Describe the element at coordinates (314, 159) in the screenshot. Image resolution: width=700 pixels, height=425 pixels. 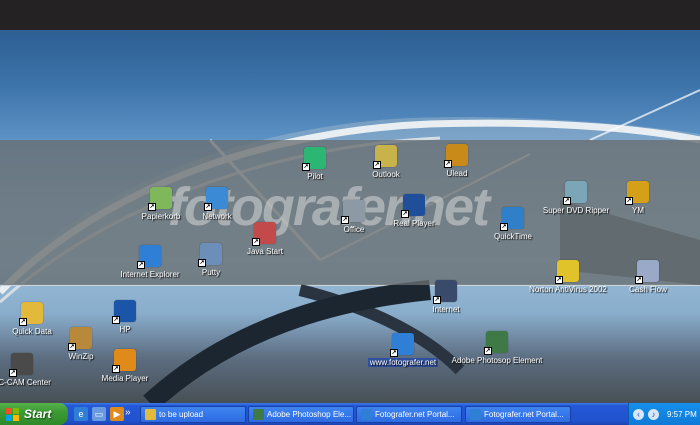
I see `pilot-icon: ↗` at that location.